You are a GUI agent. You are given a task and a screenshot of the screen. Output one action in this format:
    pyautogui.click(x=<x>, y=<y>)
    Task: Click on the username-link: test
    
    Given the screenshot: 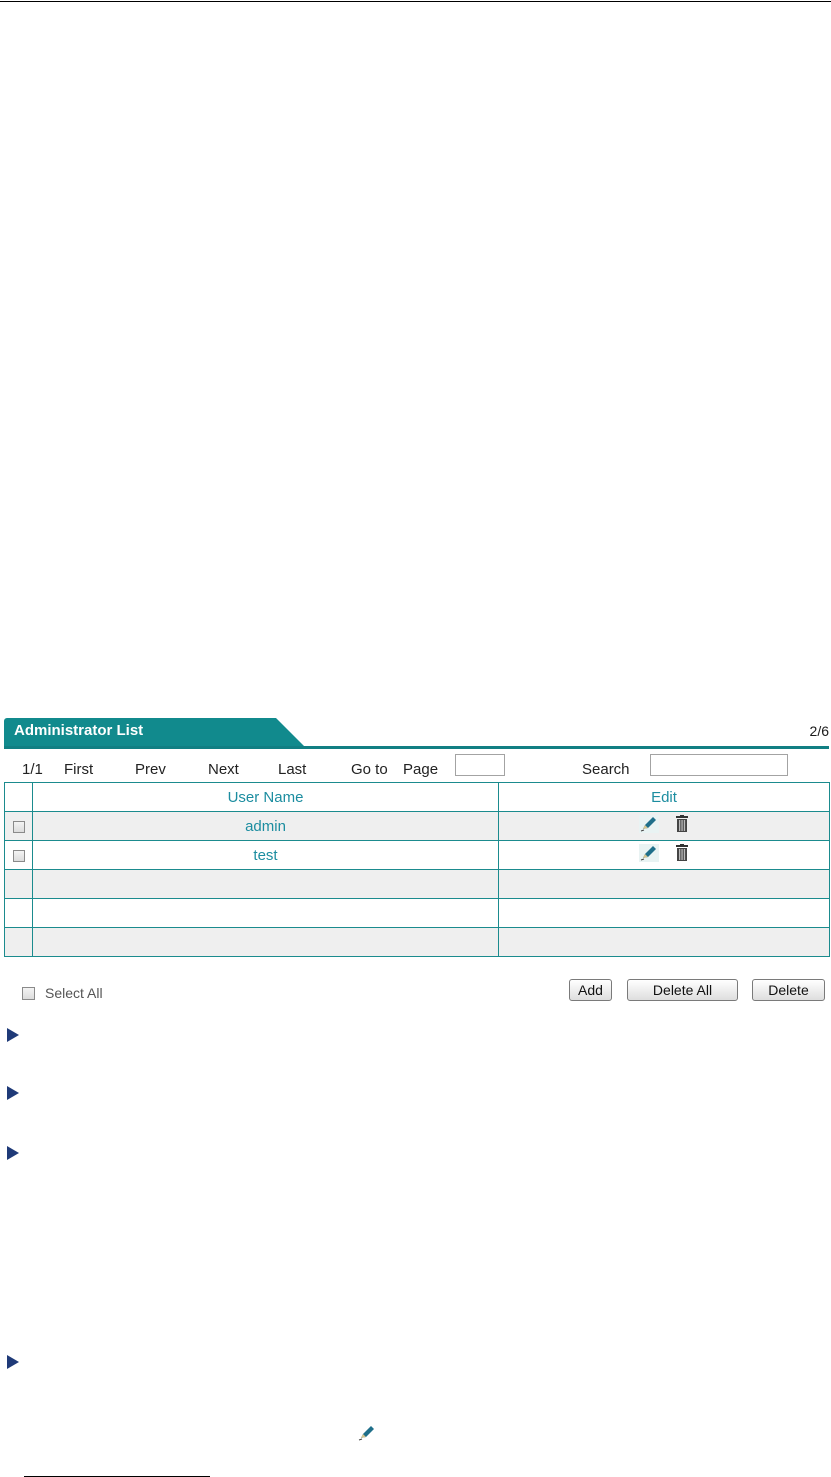 What is the action you would take?
    pyautogui.click(x=265, y=855)
    